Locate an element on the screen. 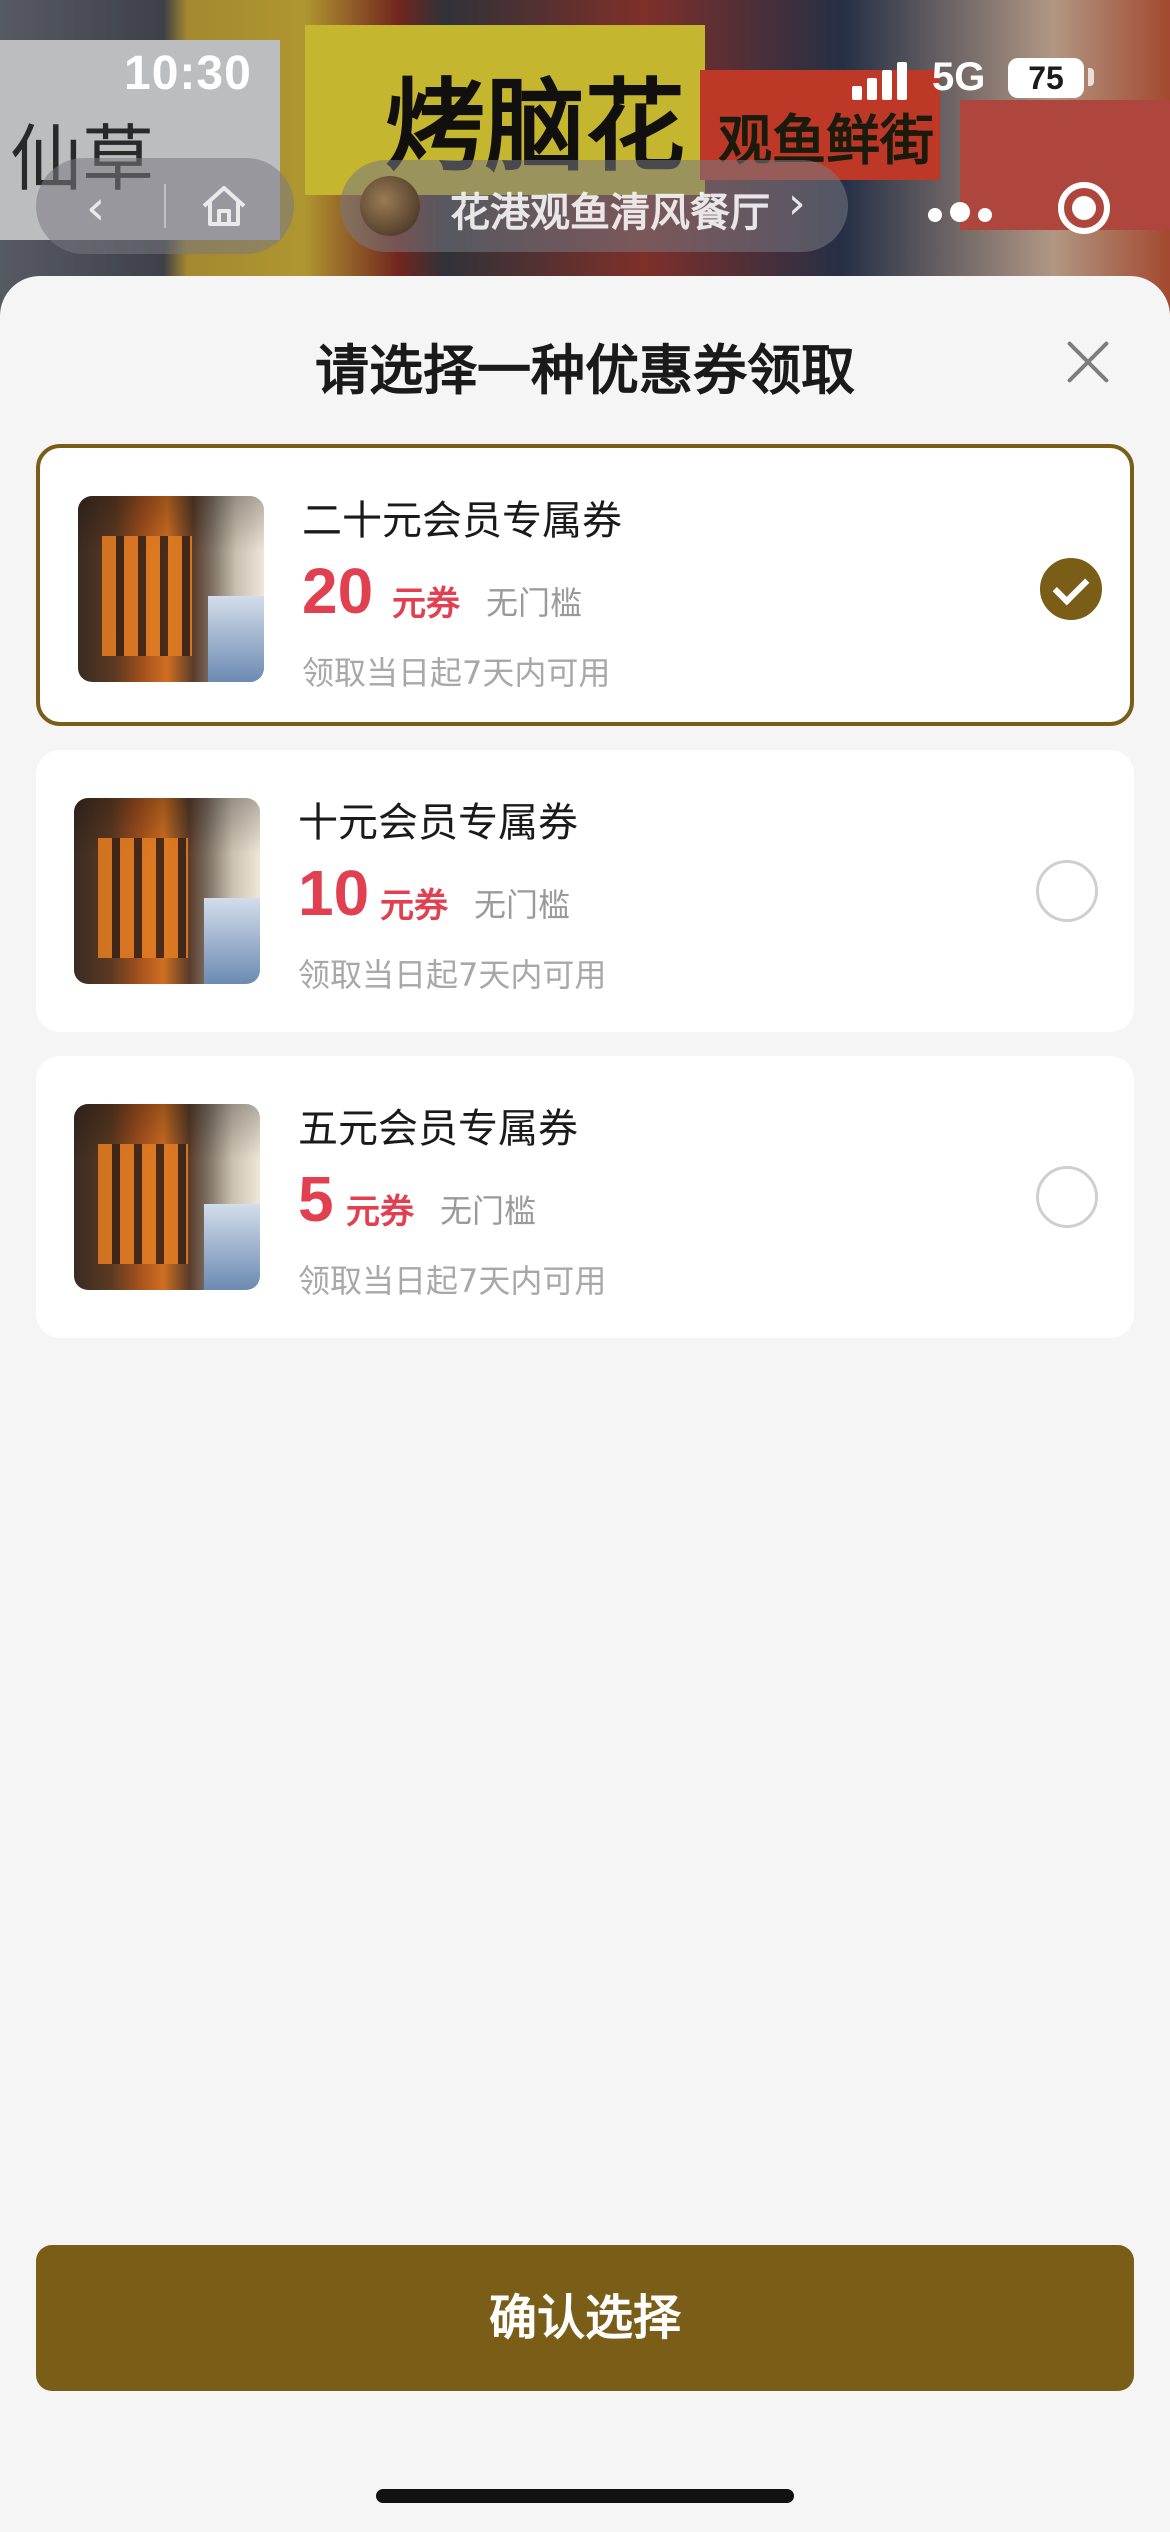 The image size is (1170, 2532). back-icon: ‹ is located at coordinates (95, 208).